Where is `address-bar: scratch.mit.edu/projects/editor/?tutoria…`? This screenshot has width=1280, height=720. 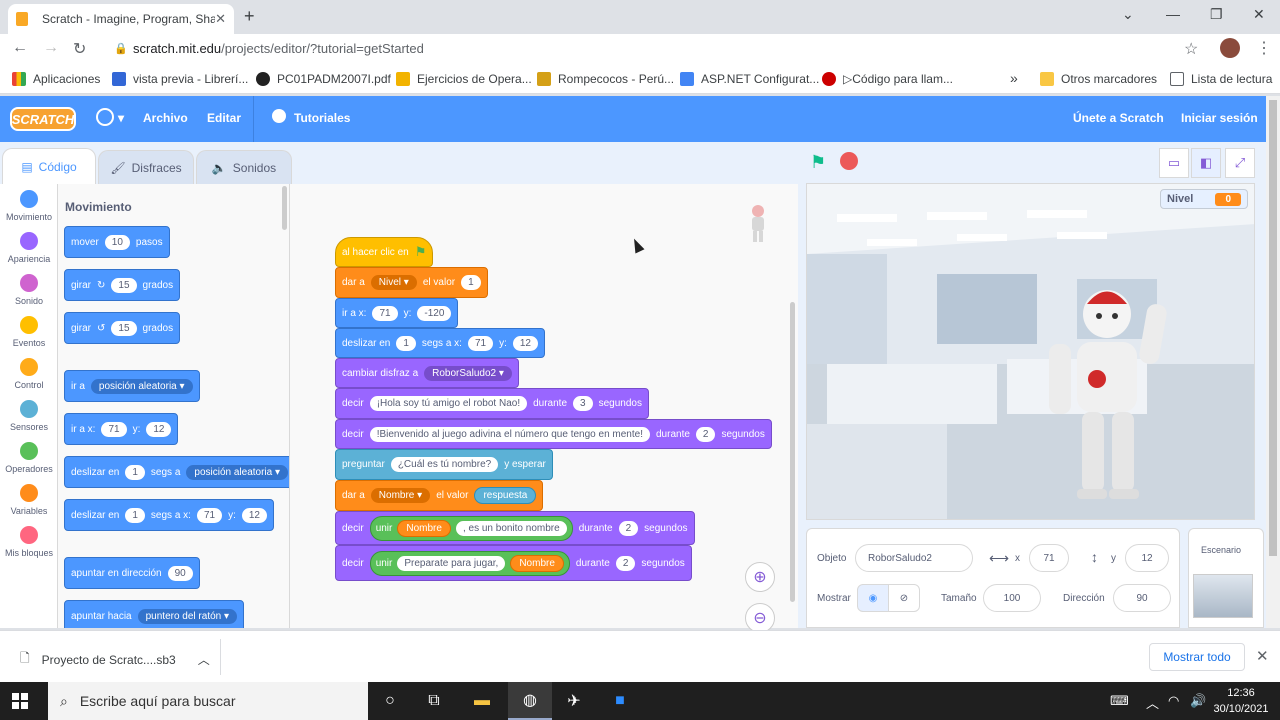 address-bar: scratch.mit.edu/projects/editor/?tutoria… is located at coordinates (278, 48).